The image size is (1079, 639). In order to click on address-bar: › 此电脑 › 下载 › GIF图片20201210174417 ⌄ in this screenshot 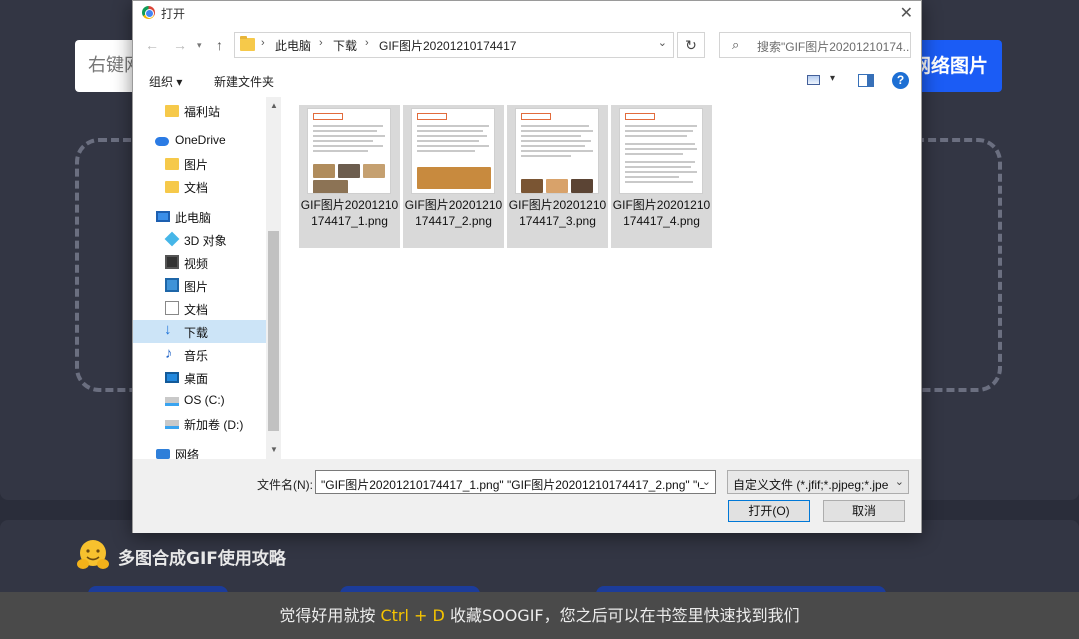, I will do `click(454, 45)`.